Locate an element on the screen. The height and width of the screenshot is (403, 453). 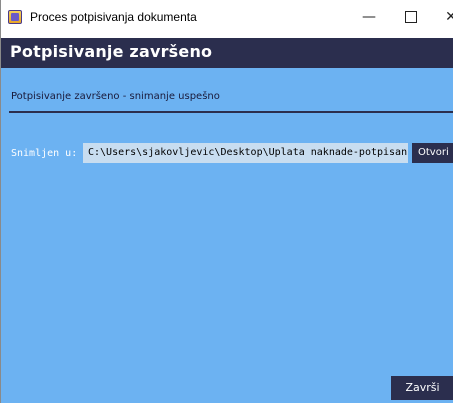
finish-button: Završi is located at coordinates (422, 388).